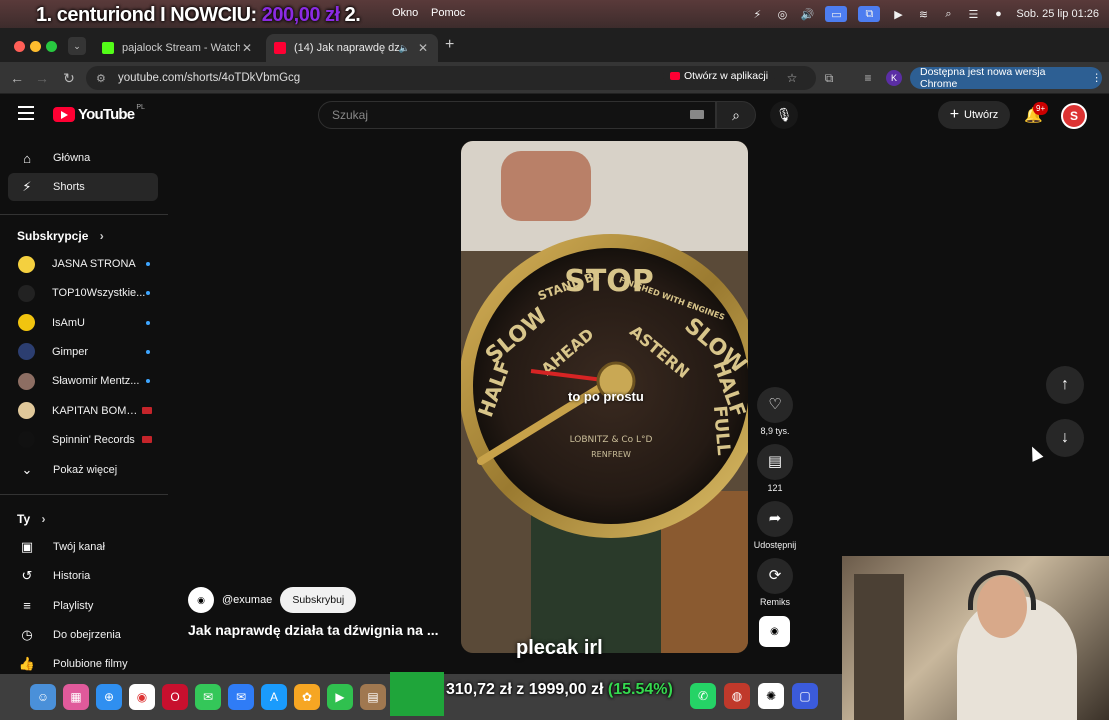  What do you see at coordinates (181, 48) in the screenshot?
I see `tab-title: pajalock Stream - Watch Live` at bounding box center [181, 48].